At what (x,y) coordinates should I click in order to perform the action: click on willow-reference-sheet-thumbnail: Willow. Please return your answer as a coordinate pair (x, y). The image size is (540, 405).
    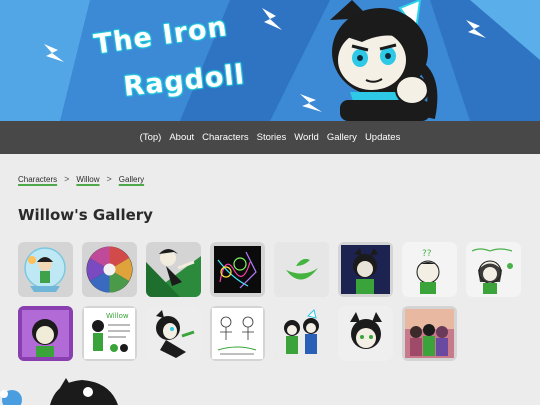
    Looking at the image, I should click on (109, 333).